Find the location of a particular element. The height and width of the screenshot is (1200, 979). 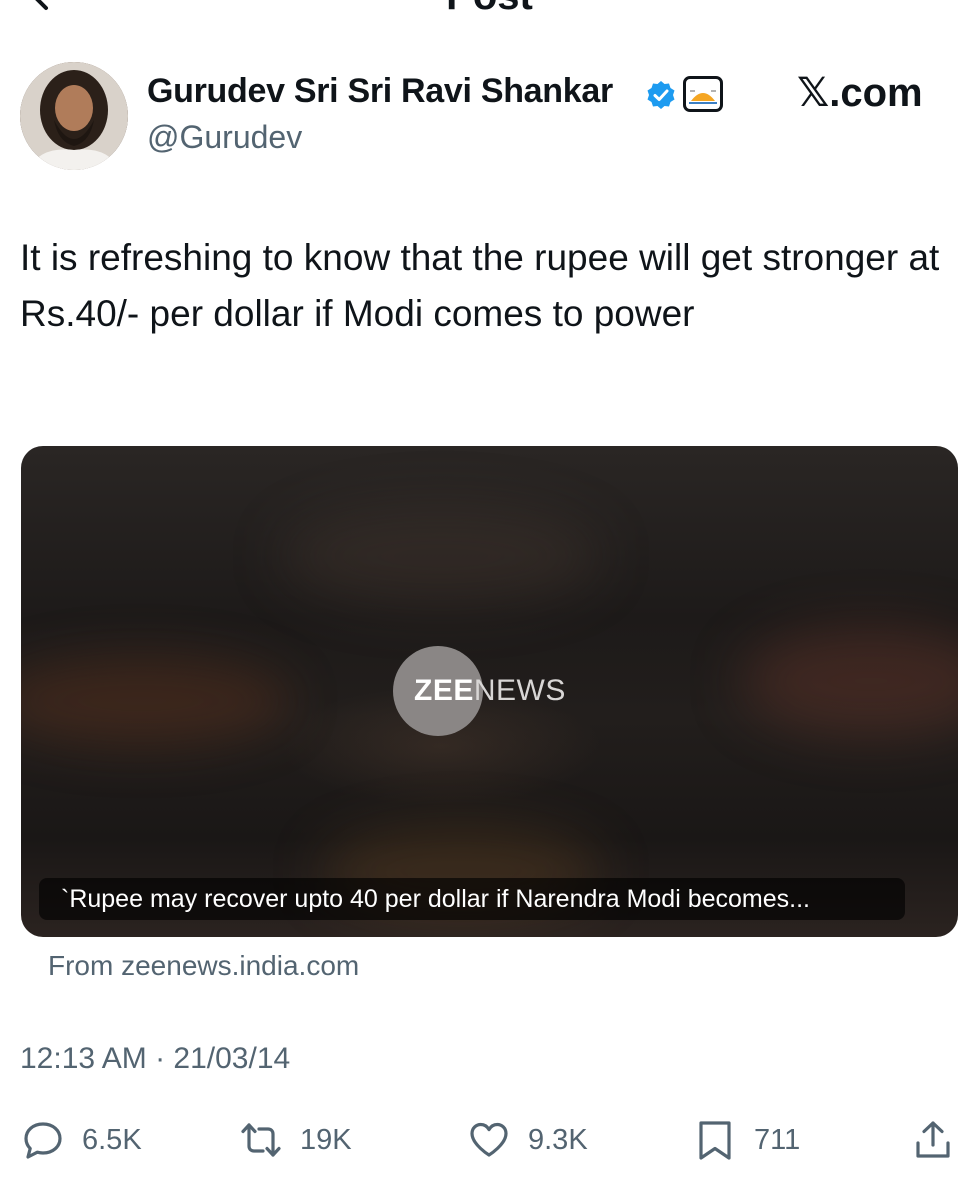

verified-badge-icon is located at coordinates (661, 95).